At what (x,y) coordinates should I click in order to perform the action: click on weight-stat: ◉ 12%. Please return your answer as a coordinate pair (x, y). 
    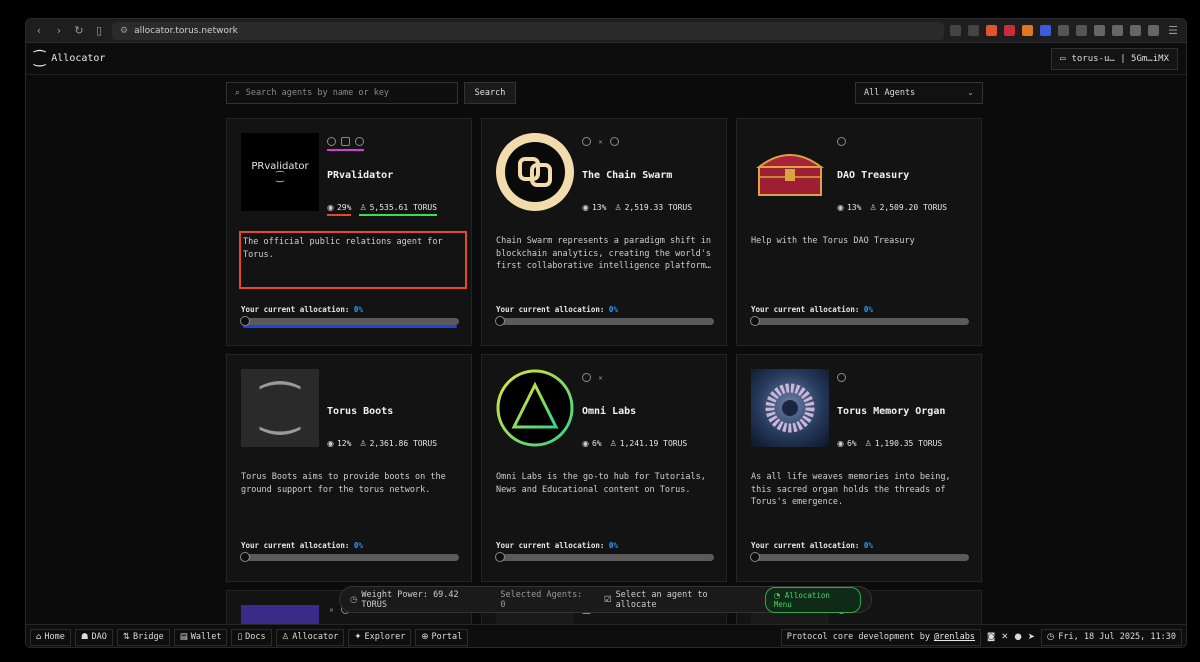
    Looking at the image, I should click on (339, 443).